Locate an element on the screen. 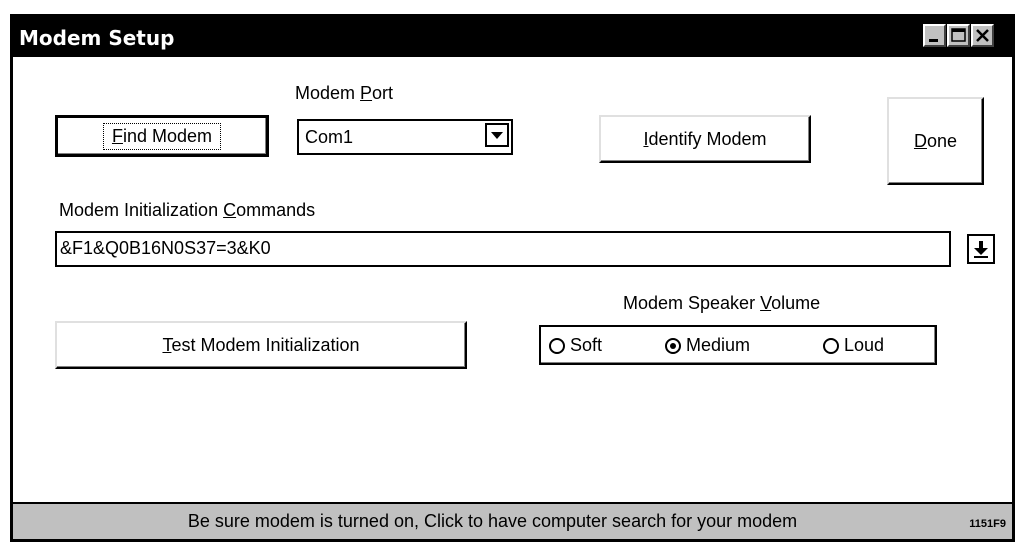 This screenshot has height=548, width=1023. download-arrow-icon is located at coordinates (981, 249).